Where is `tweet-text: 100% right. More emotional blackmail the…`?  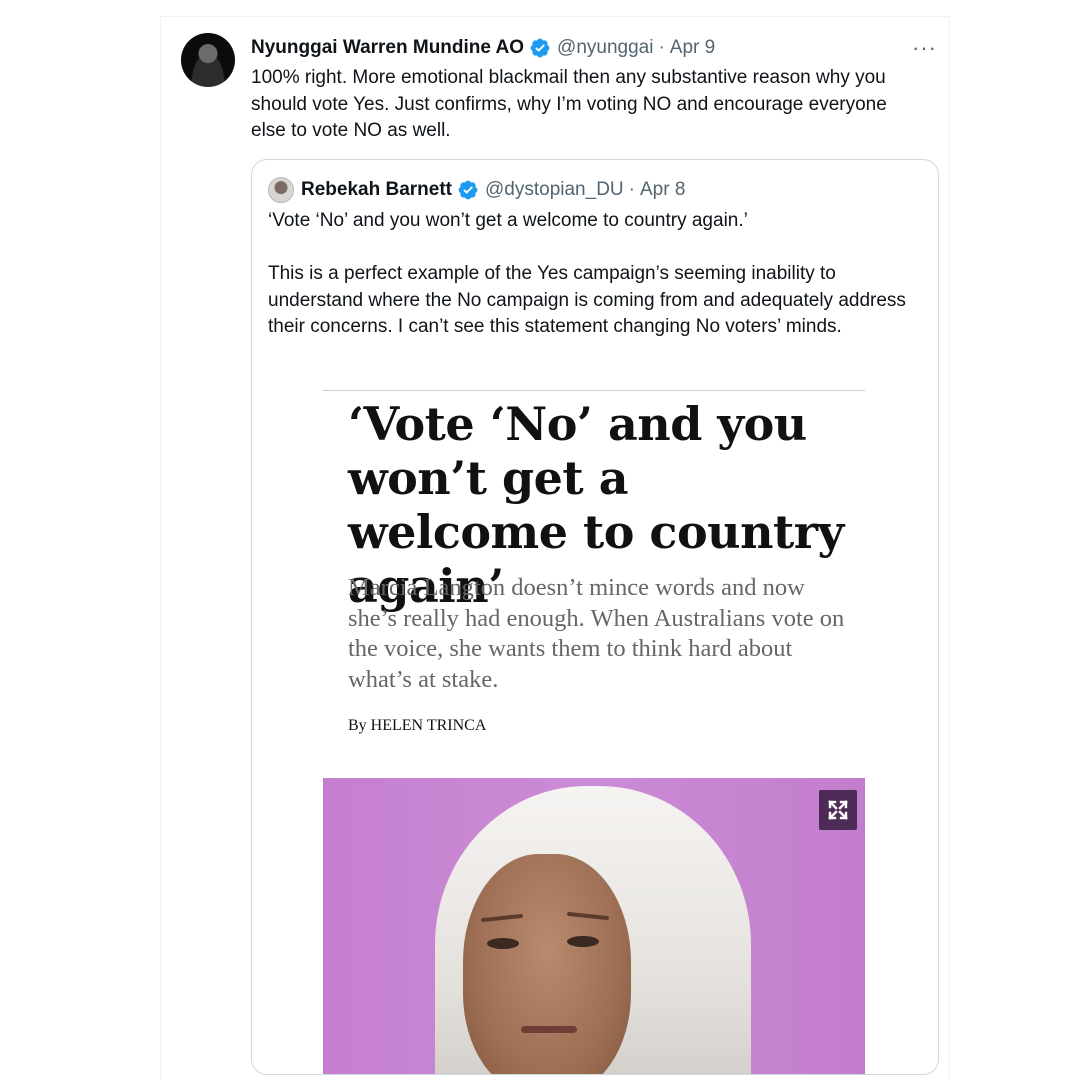
tweet-text: 100% right. More emotional blackmail the… is located at coordinates (569, 104).